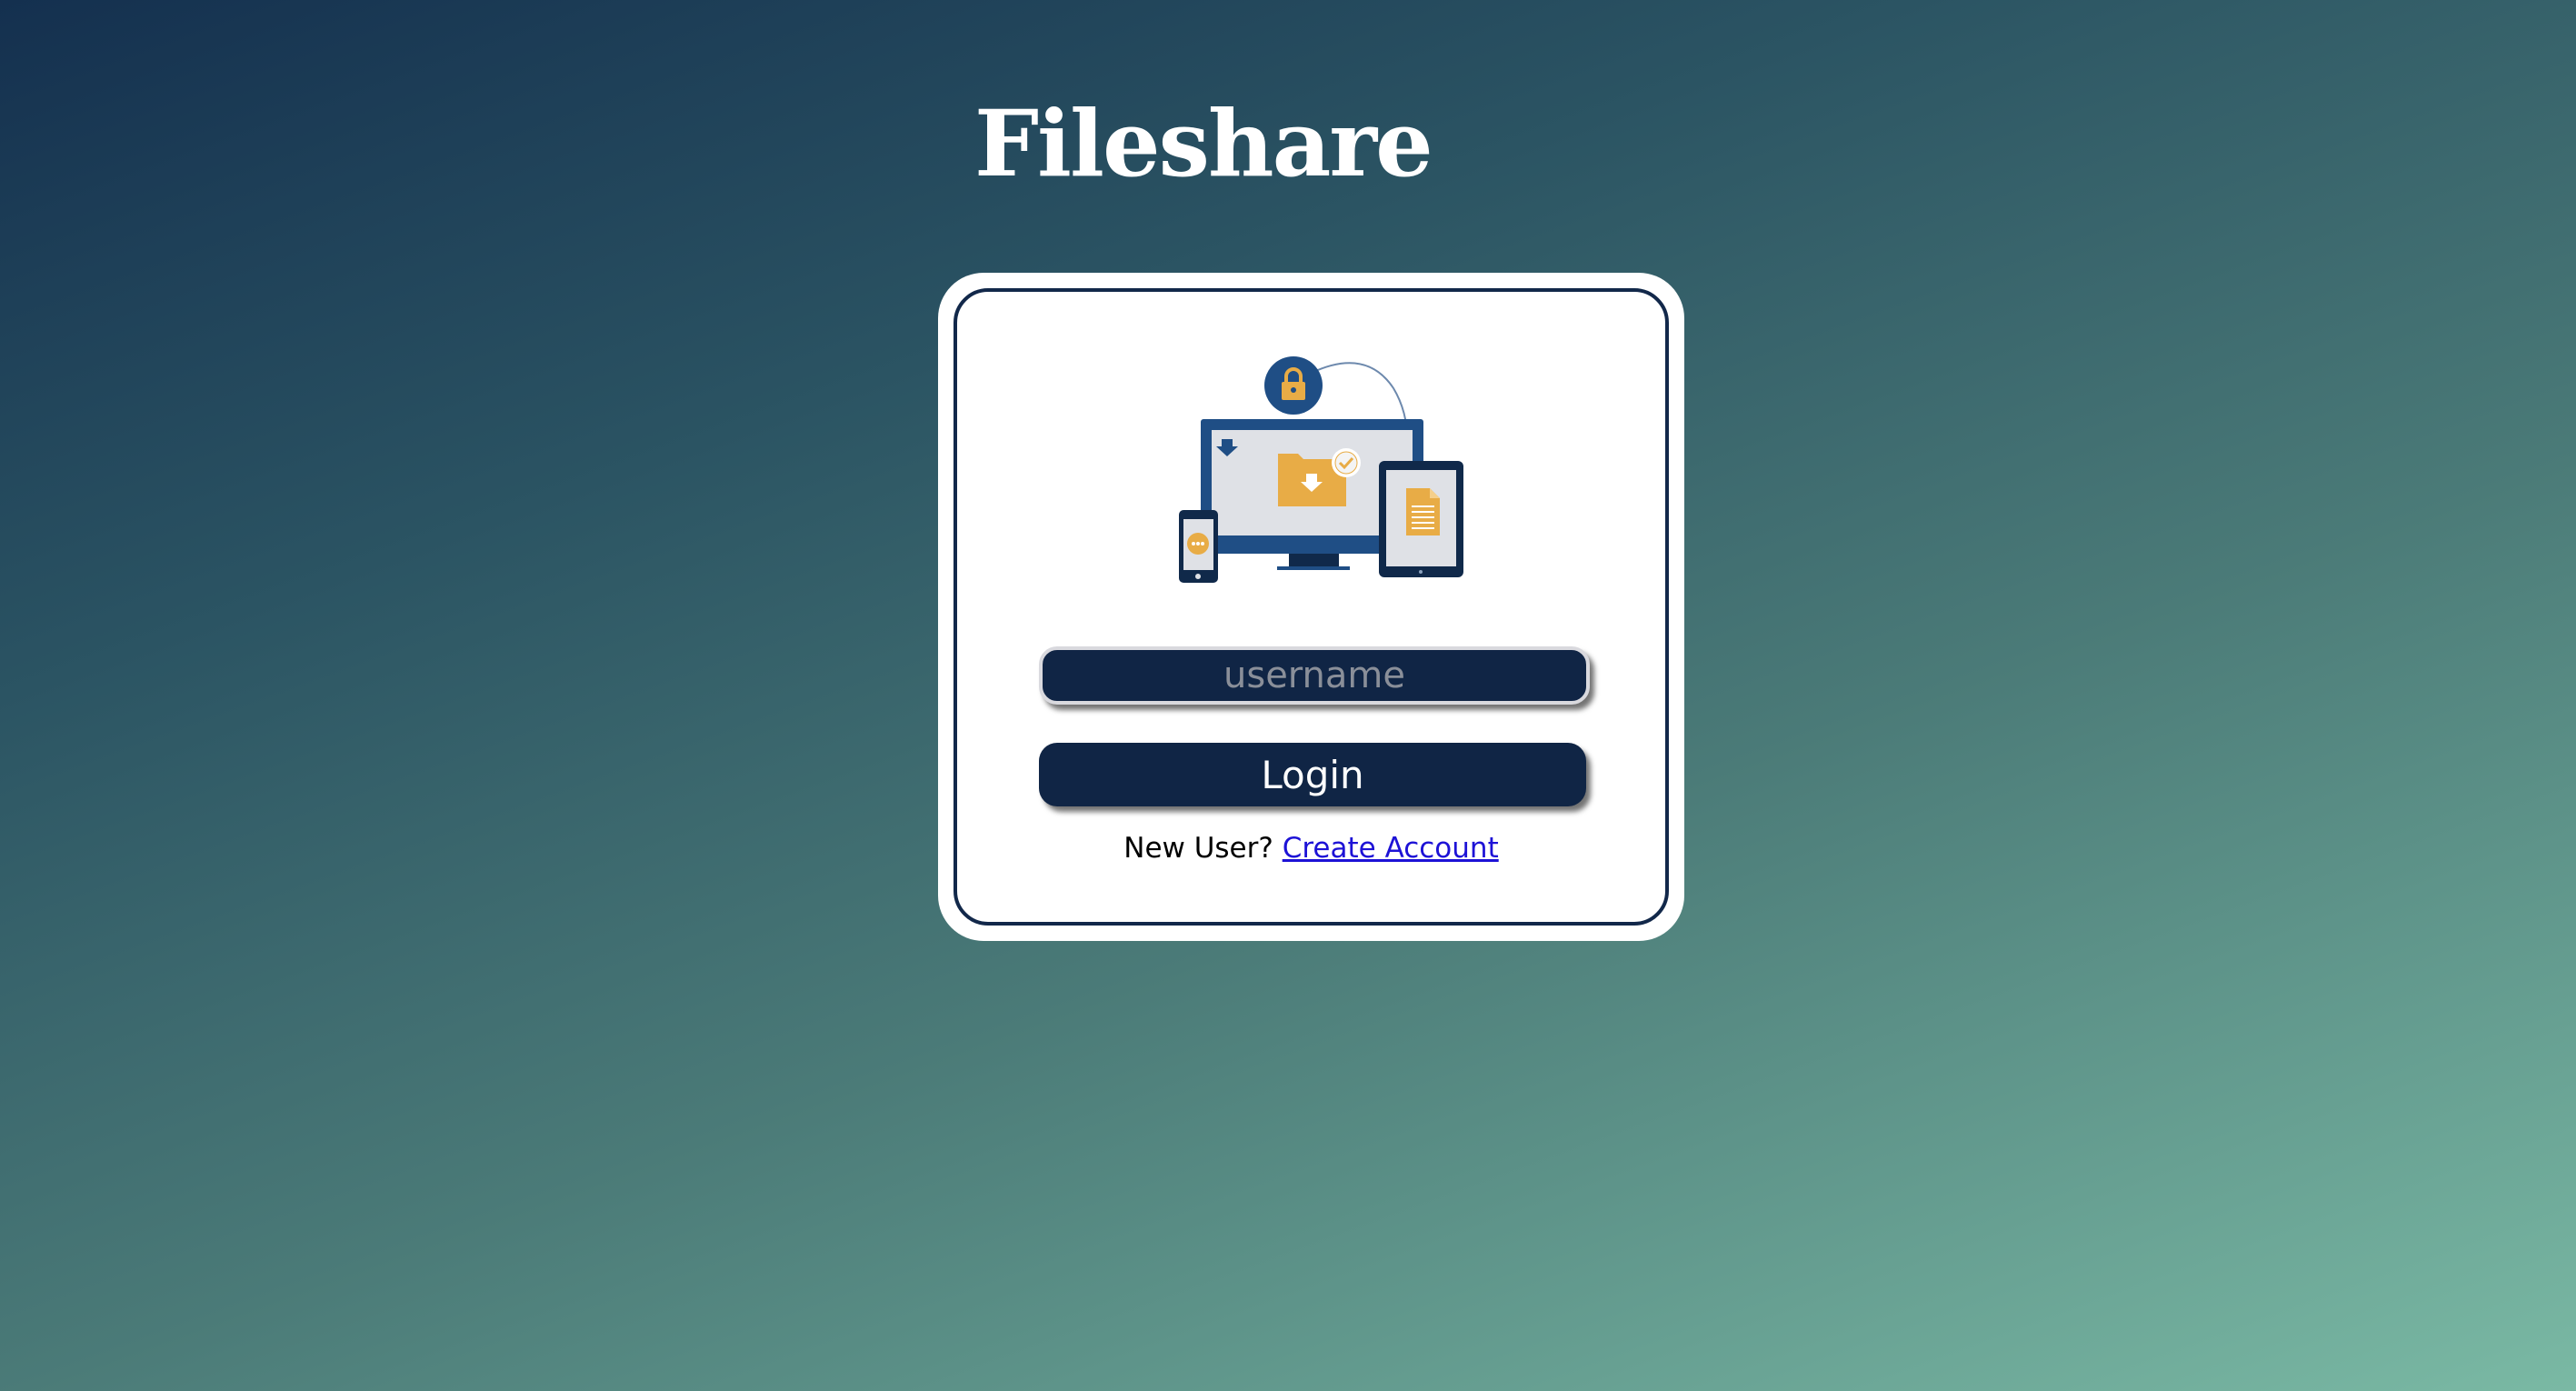 The height and width of the screenshot is (1391, 2576). Describe the element at coordinates (1314, 675) in the screenshot. I see `username-input` at that location.